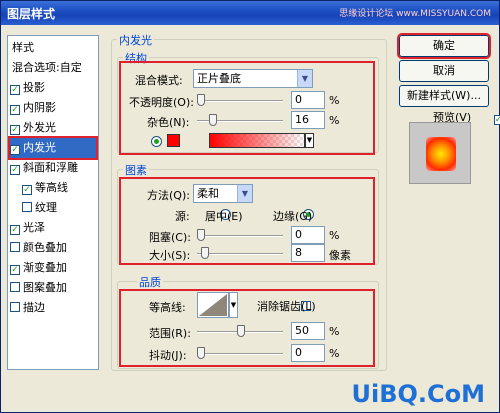  I want to click on blend-mode-label: 混合模式:, so click(159, 80).